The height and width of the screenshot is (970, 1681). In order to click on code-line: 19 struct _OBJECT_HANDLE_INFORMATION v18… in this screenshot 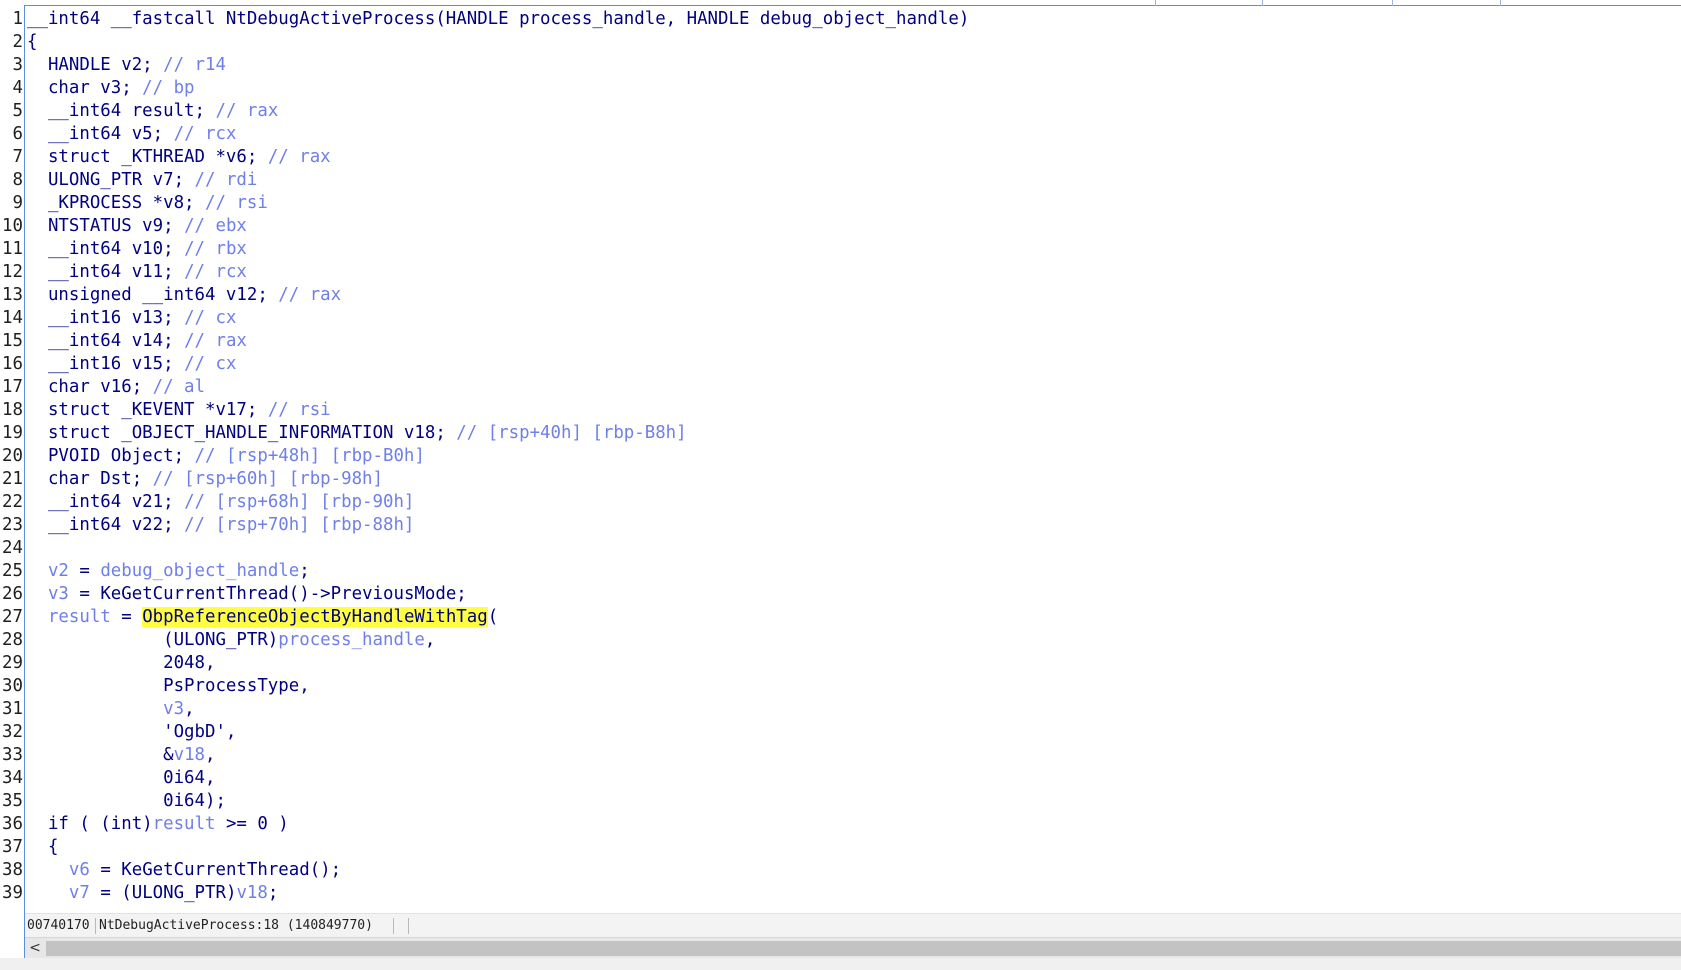, I will do `click(840, 433)`.